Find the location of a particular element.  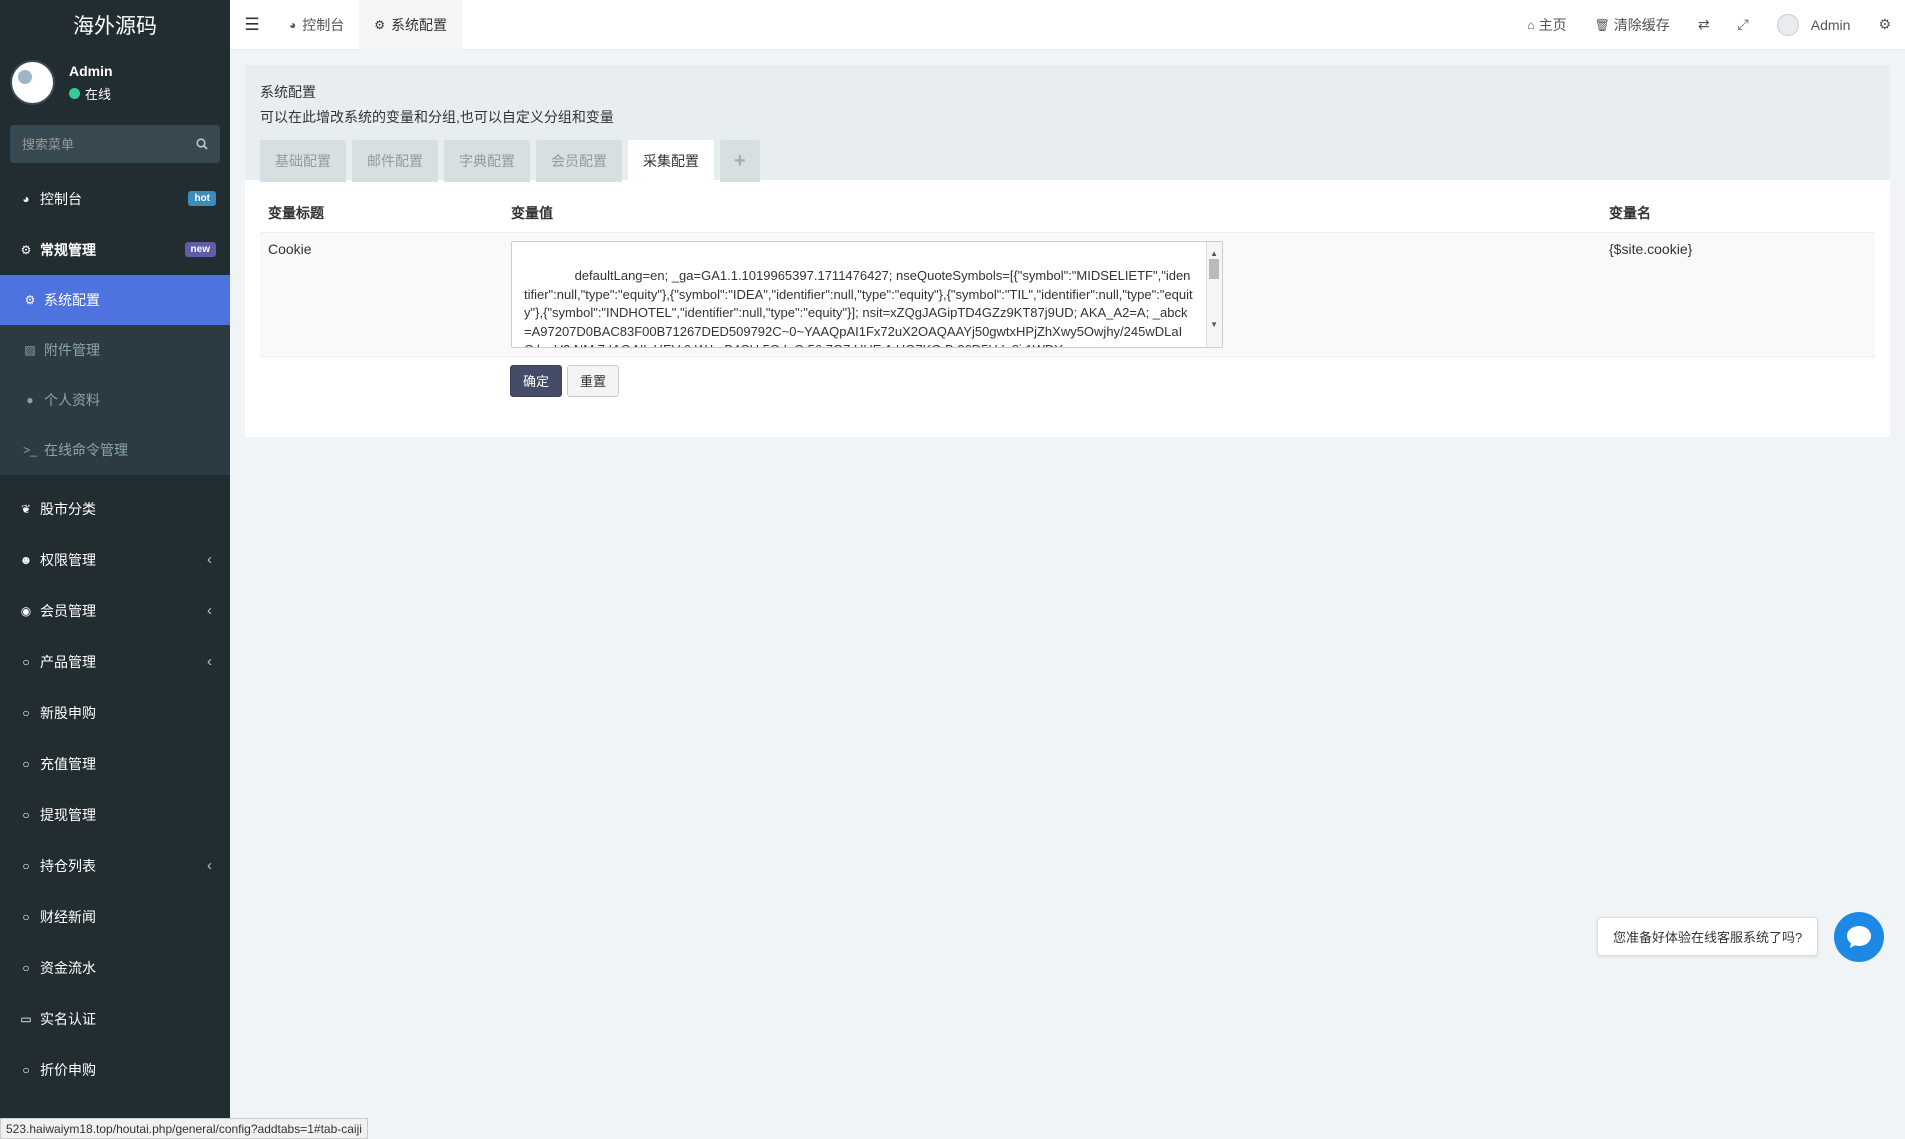

admin-menu: Admin is located at coordinates (1814, 25).